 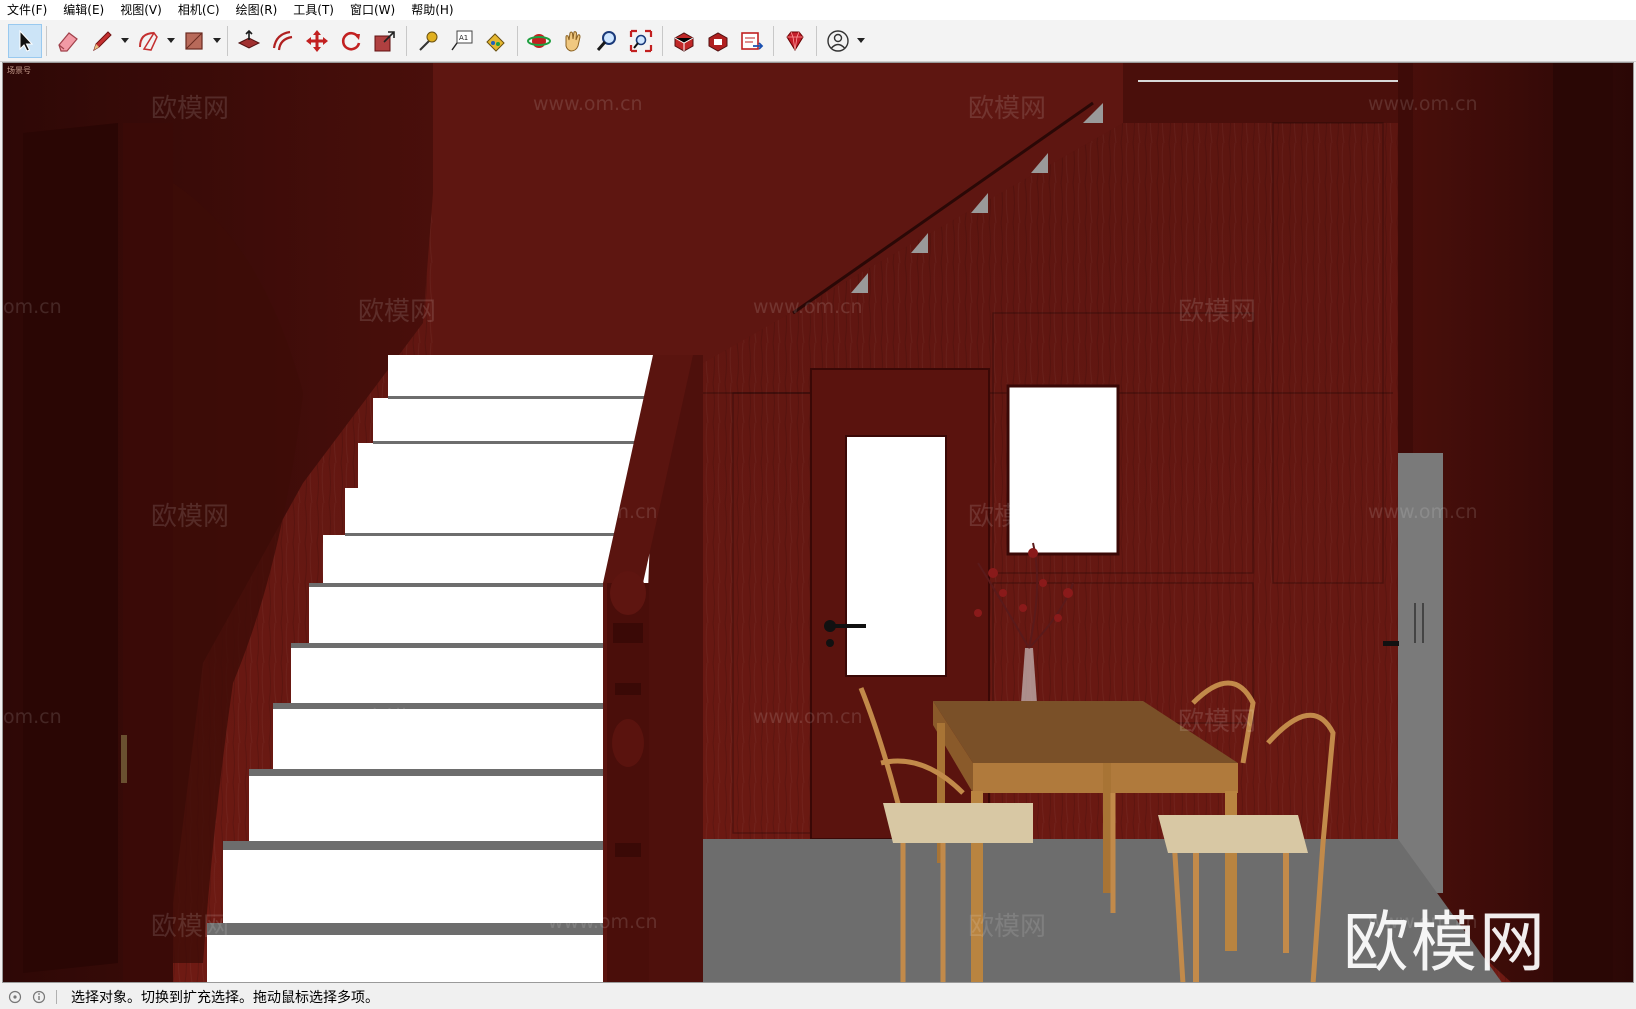 I want to click on layout-send-icon, so click(x=752, y=40).